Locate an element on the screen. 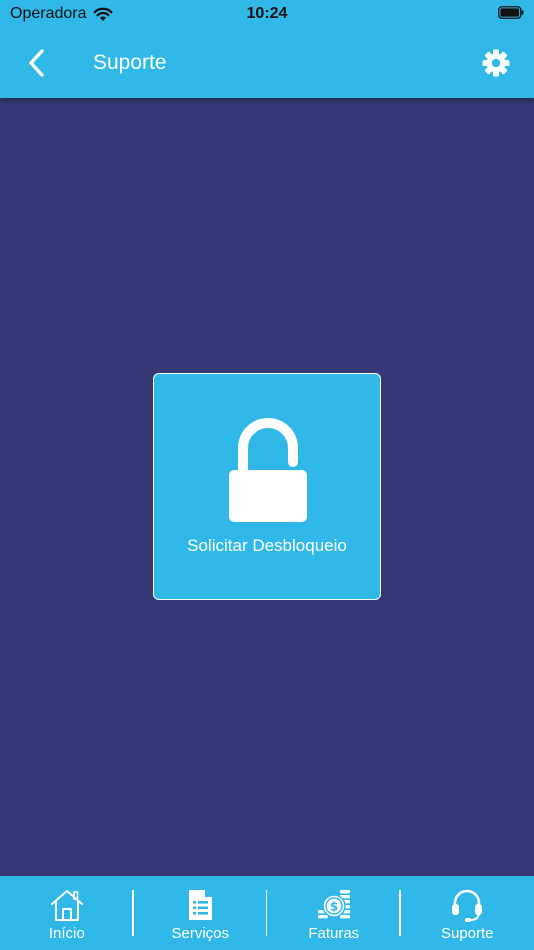 This screenshot has height=950, width=534. status-time: 10:24 is located at coordinates (267, 13).